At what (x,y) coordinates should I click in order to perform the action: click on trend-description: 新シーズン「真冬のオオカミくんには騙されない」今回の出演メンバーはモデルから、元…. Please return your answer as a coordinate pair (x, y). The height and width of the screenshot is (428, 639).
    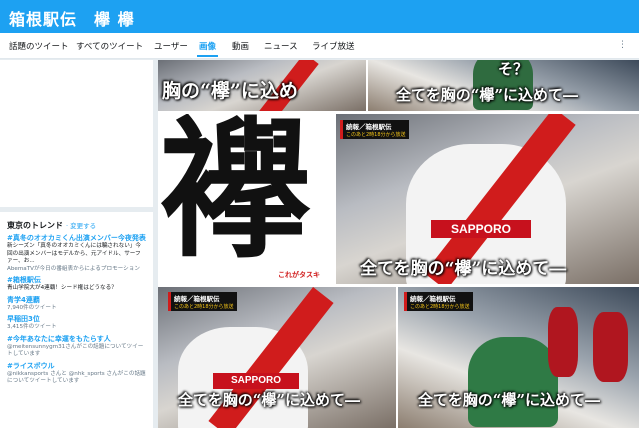
    Looking at the image, I should click on (74, 253).